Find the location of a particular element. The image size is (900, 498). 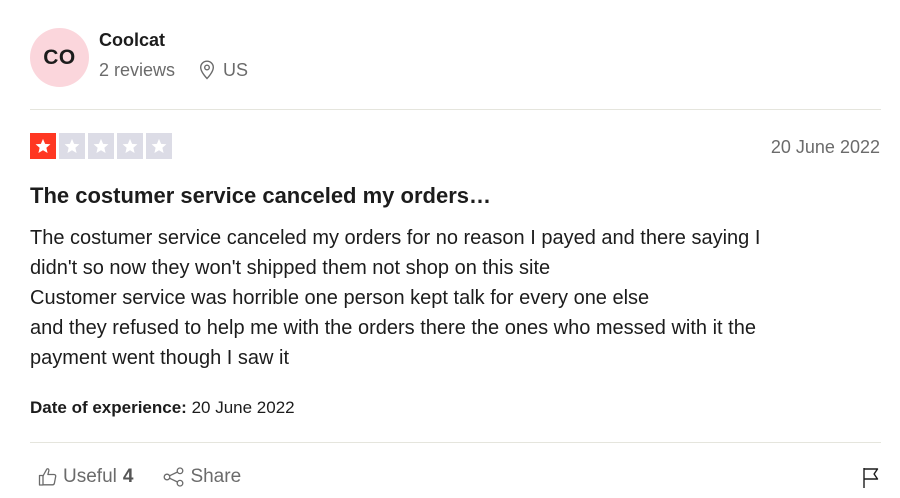

useful-label: Useful is located at coordinates (90, 476).